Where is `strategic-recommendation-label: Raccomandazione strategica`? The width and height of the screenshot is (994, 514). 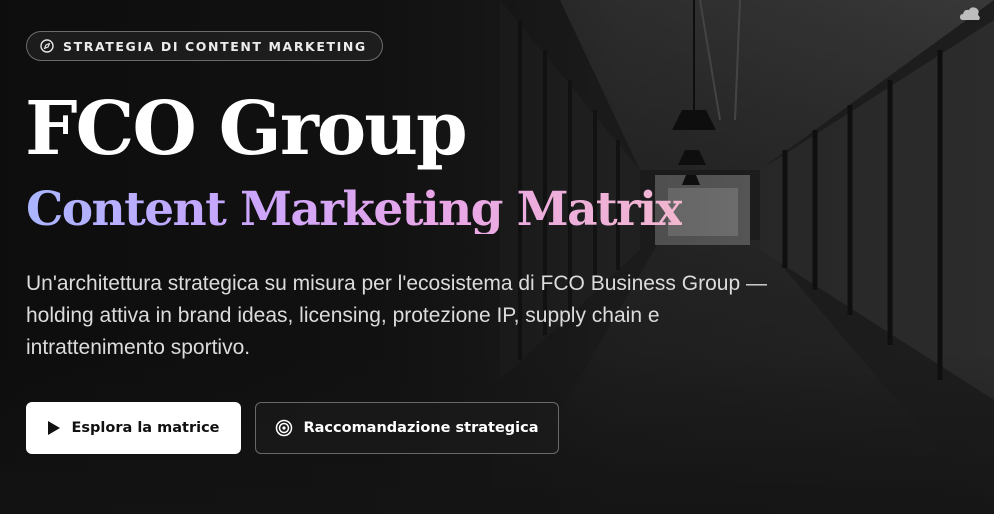
strategic-recommendation-label: Raccomandazione strategica is located at coordinates (421, 428).